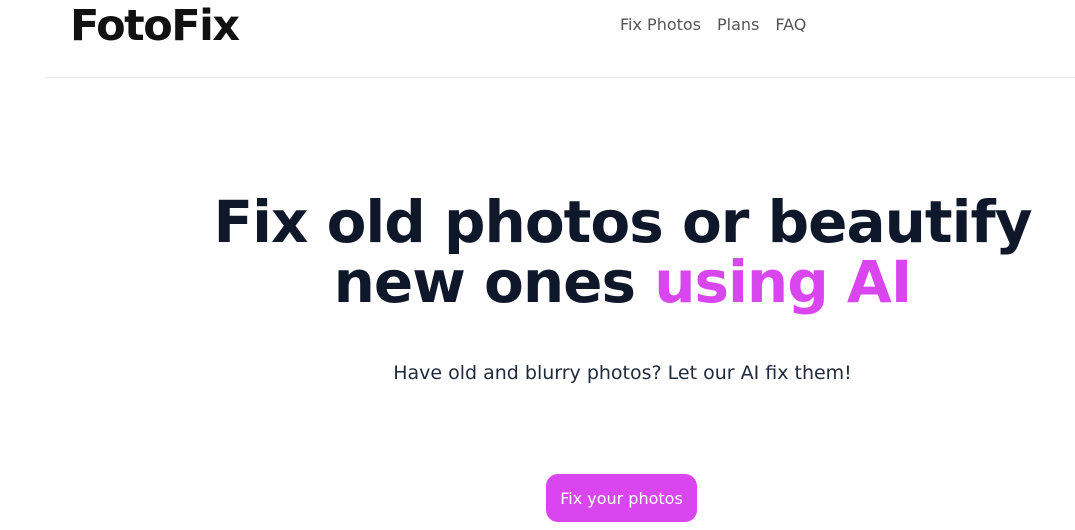 This screenshot has height=530, width=1075. I want to click on hero-title-line1: Fix old photos or beautify, so click(622, 222).